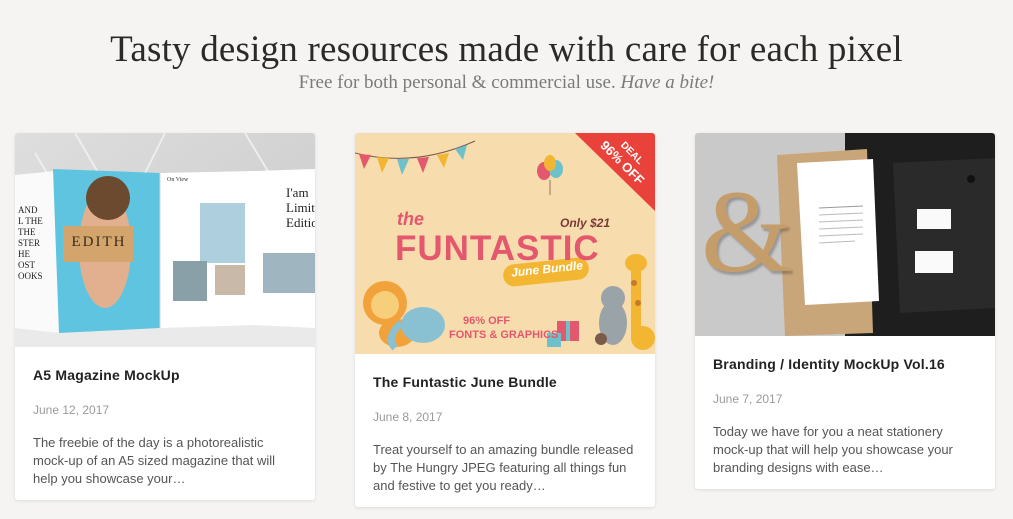  What do you see at coordinates (178, 180) in the screenshot?
I see `magazine-page-heading: On View` at bounding box center [178, 180].